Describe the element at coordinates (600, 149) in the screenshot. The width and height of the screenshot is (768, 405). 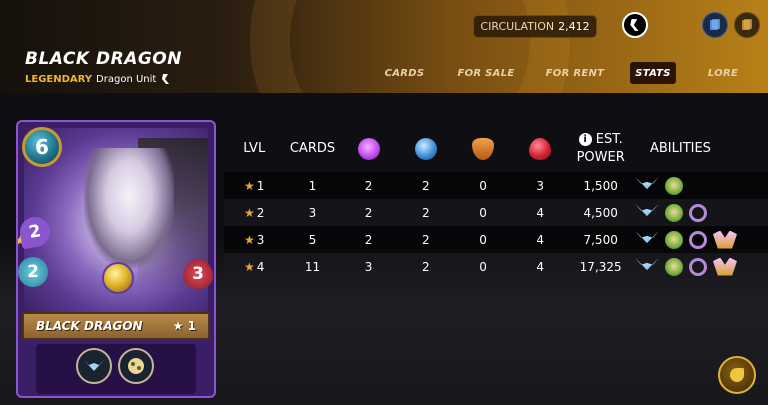
I see `col-est-power: i EST. POWER` at that location.